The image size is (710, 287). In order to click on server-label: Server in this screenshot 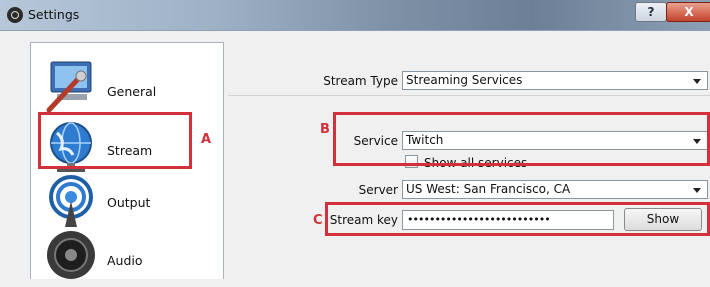, I will do `click(378, 190)`.